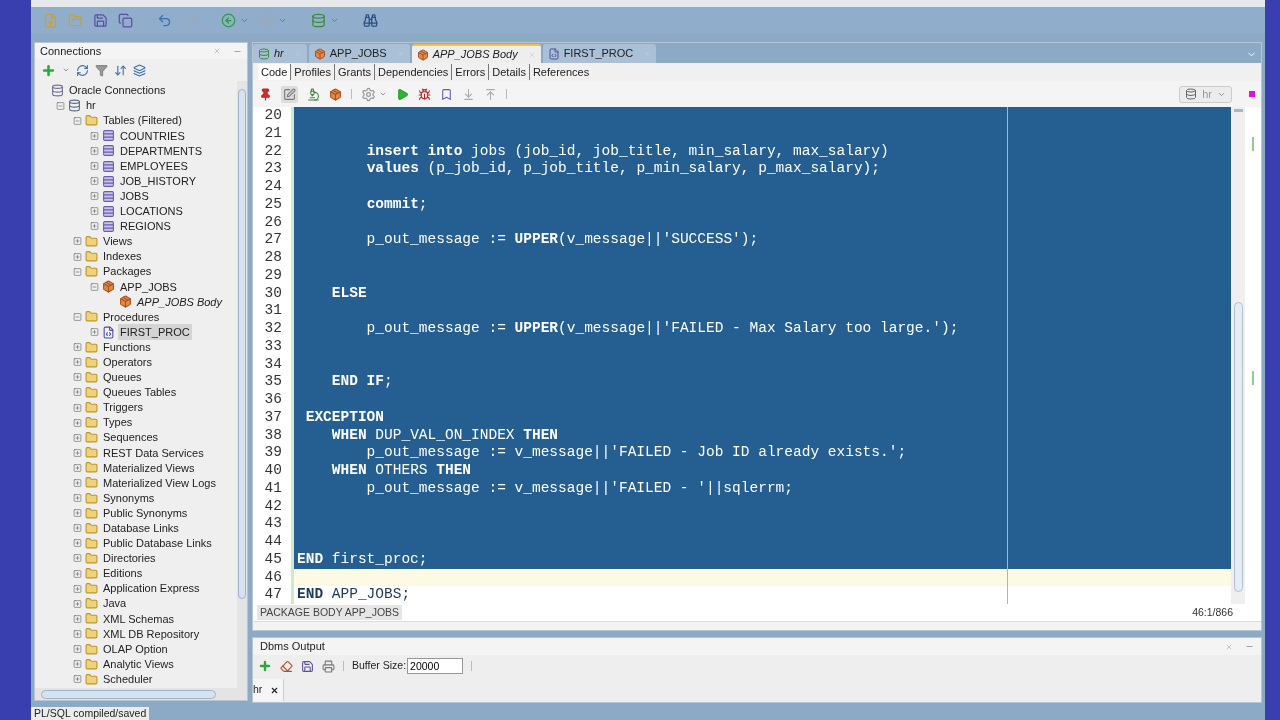  What do you see at coordinates (286, 666) in the screenshot?
I see `eraser-icon` at bounding box center [286, 666].